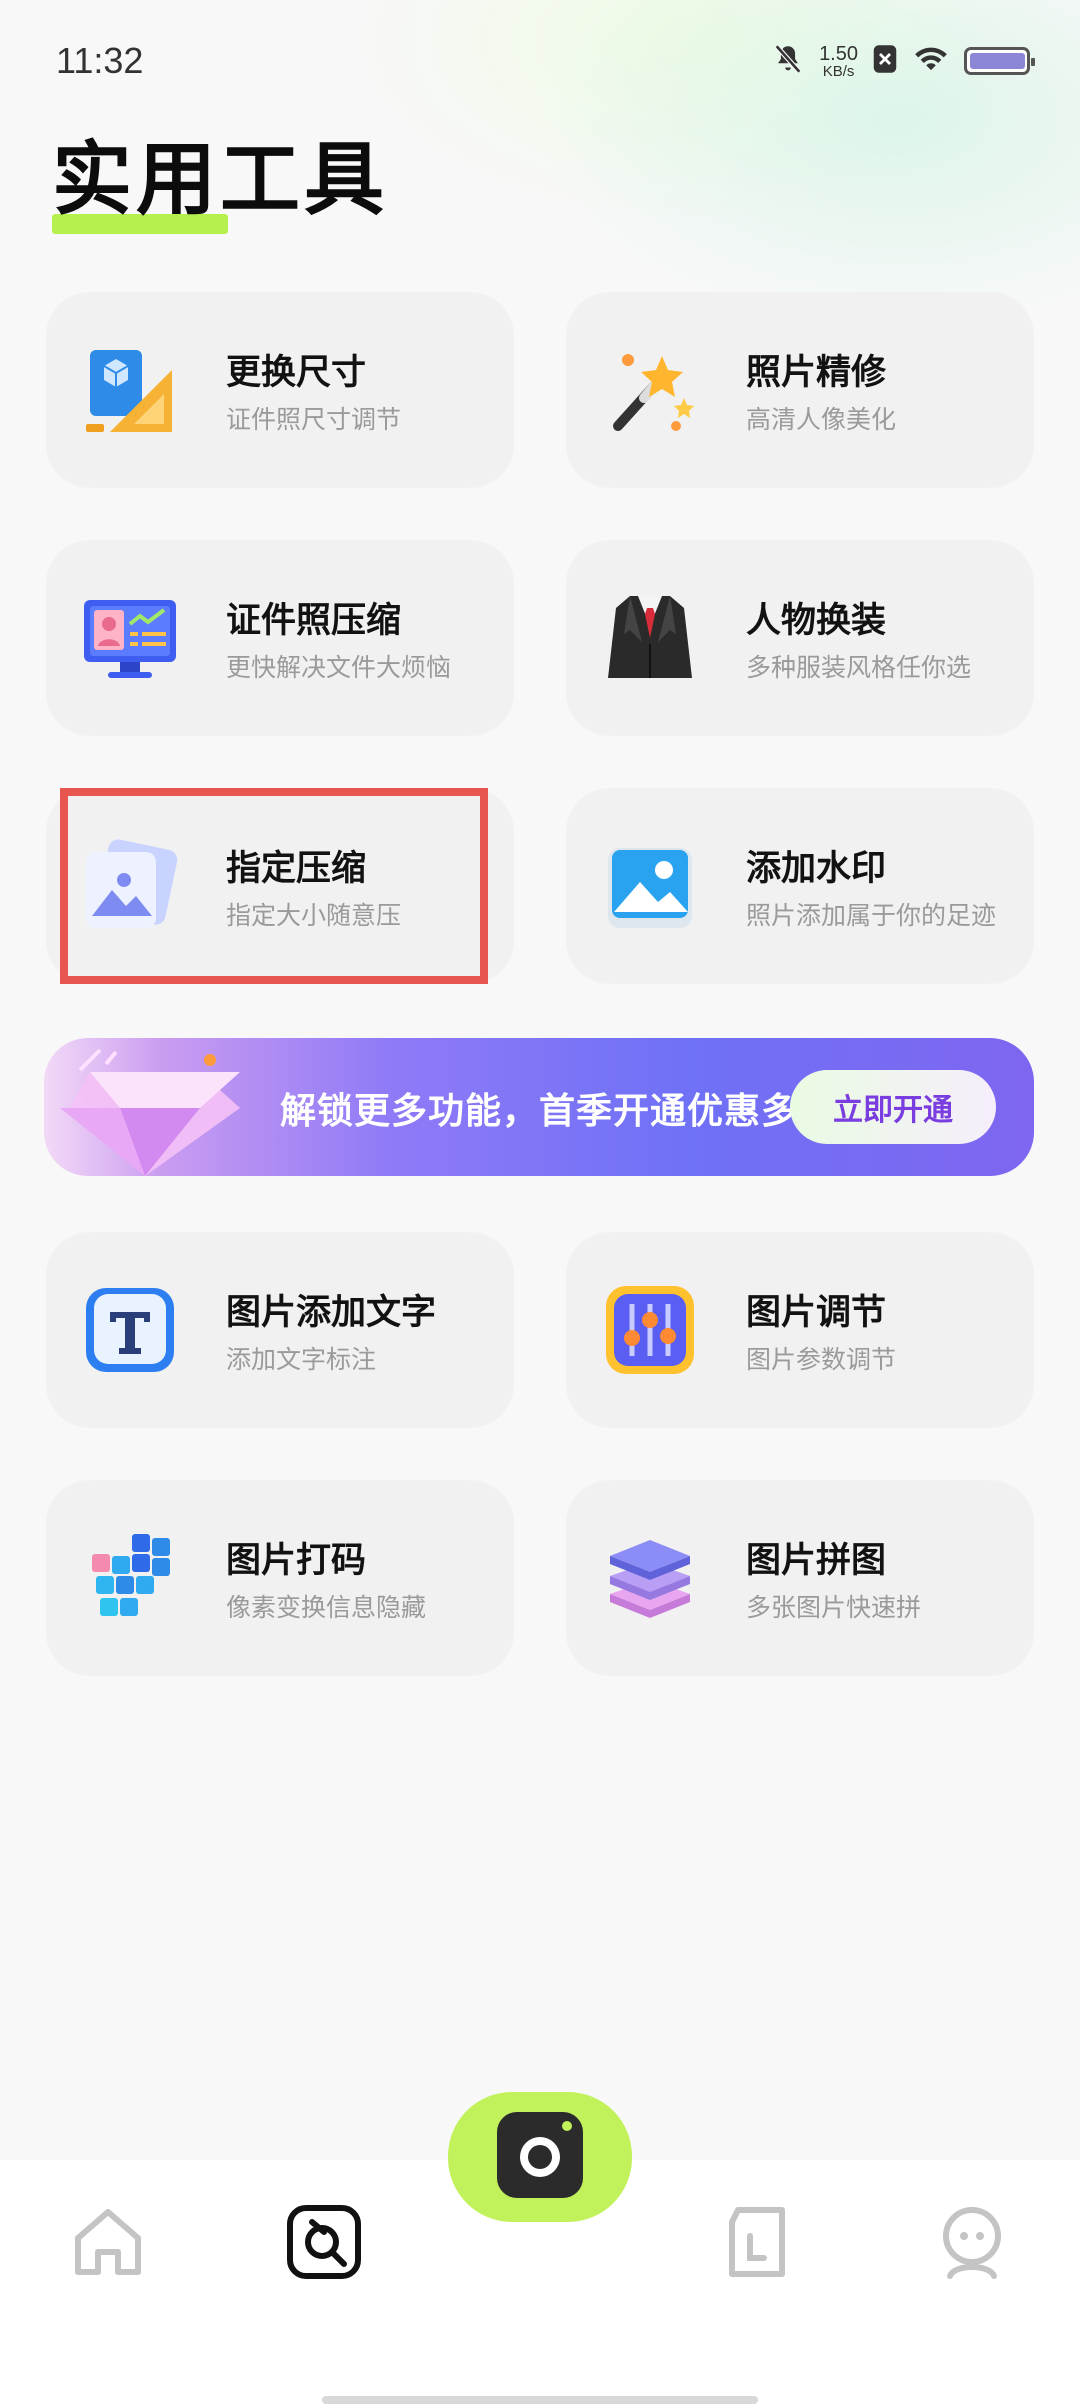 The width and height of the screenshot is (1080, 2408). I want to click on bell-muted-icon, so click(788, 61).